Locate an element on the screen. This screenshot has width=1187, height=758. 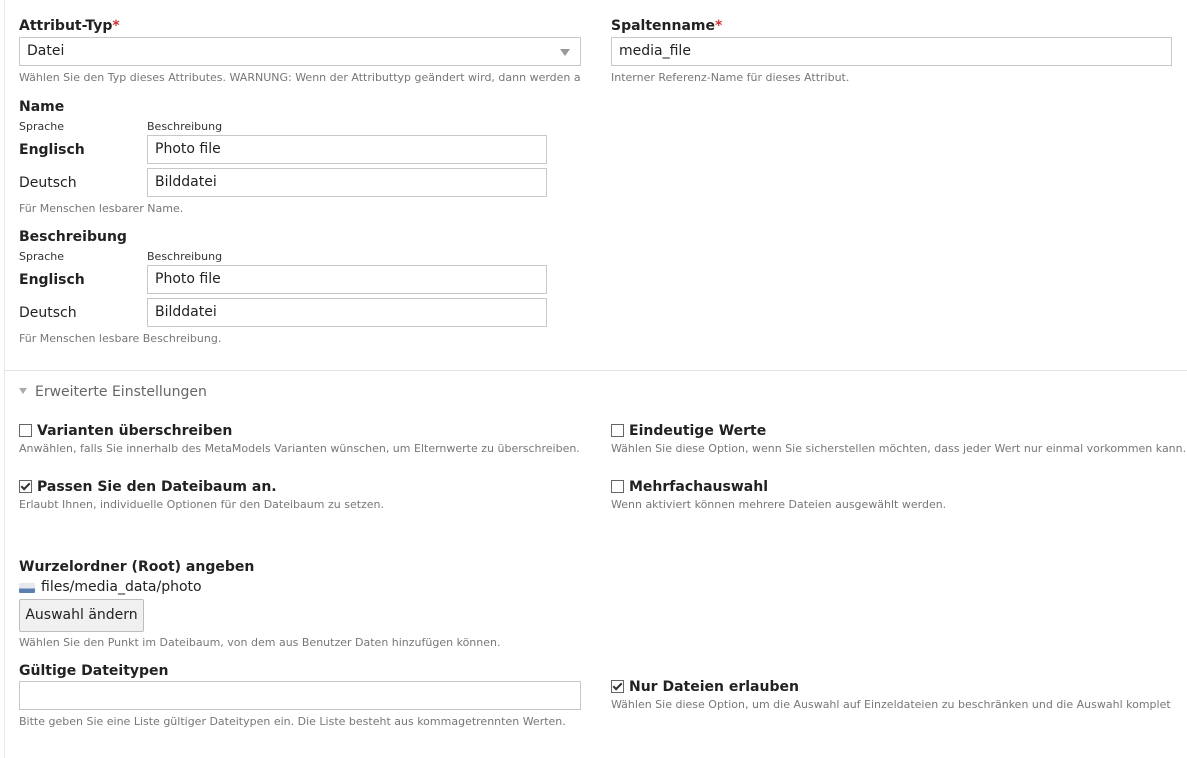
attribute-type-select: Datei is located at coordinates (300, 51).